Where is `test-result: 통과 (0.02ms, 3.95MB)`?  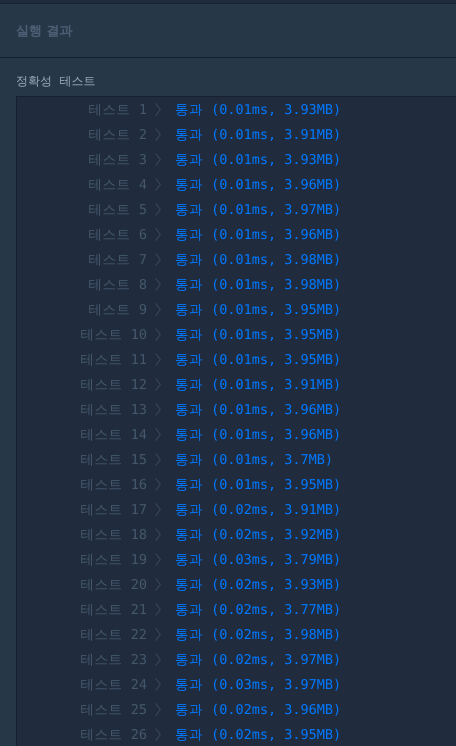
test-result: 통과 (0.02ms, 3.95MB) is located at coordinates (258, 735).